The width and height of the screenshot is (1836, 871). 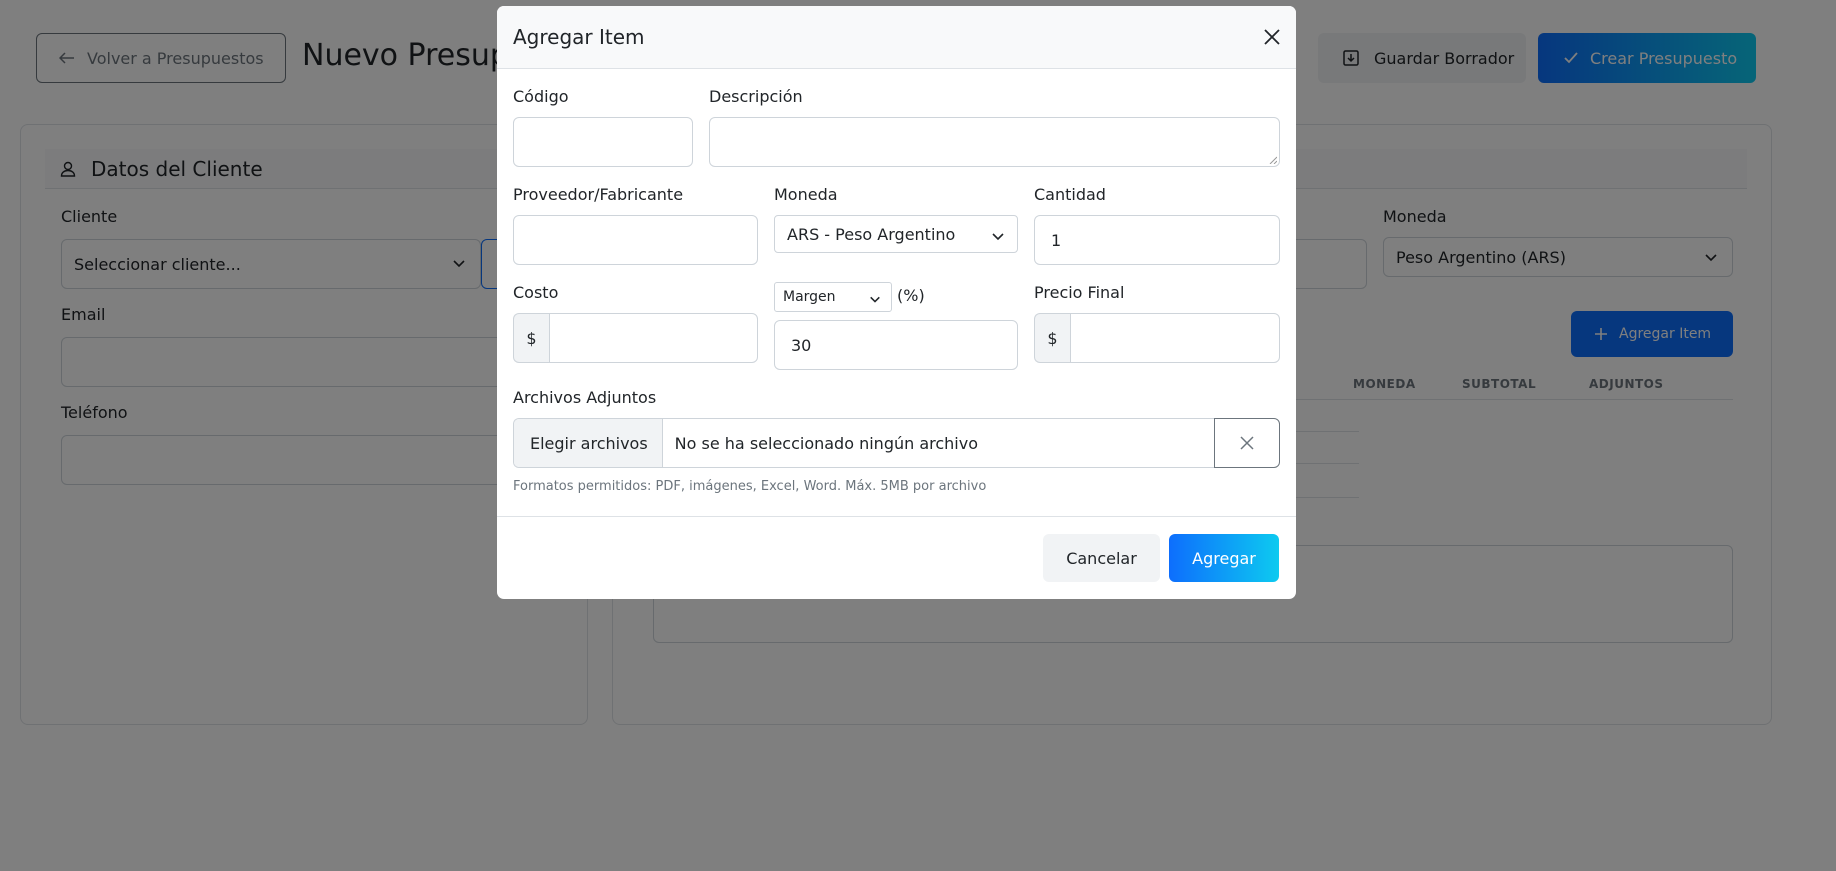 What do you see at coordinates (541, 96) in the screenshot?
I see `codigo-label: Código` at bounding box center [541, 96].